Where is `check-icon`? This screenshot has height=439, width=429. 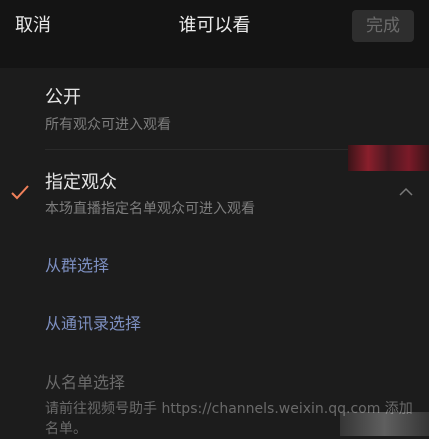
check-icon is located at coordinates (20, 192).